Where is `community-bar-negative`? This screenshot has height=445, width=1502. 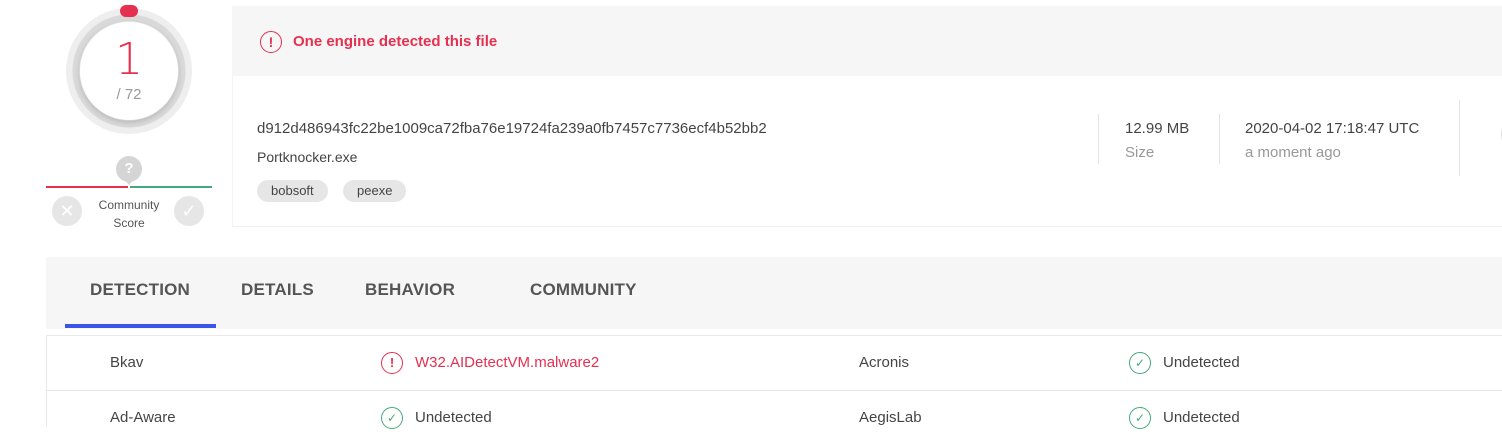 community-bar-negative is located at coordinates (87, 187).